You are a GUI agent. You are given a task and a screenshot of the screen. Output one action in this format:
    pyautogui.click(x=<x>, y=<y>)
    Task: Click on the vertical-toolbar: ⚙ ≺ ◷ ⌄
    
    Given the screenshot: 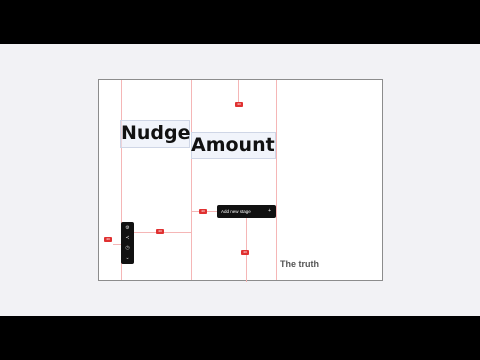 What is the action you would take?
    pyautogui.click(x=127, y=243)
    